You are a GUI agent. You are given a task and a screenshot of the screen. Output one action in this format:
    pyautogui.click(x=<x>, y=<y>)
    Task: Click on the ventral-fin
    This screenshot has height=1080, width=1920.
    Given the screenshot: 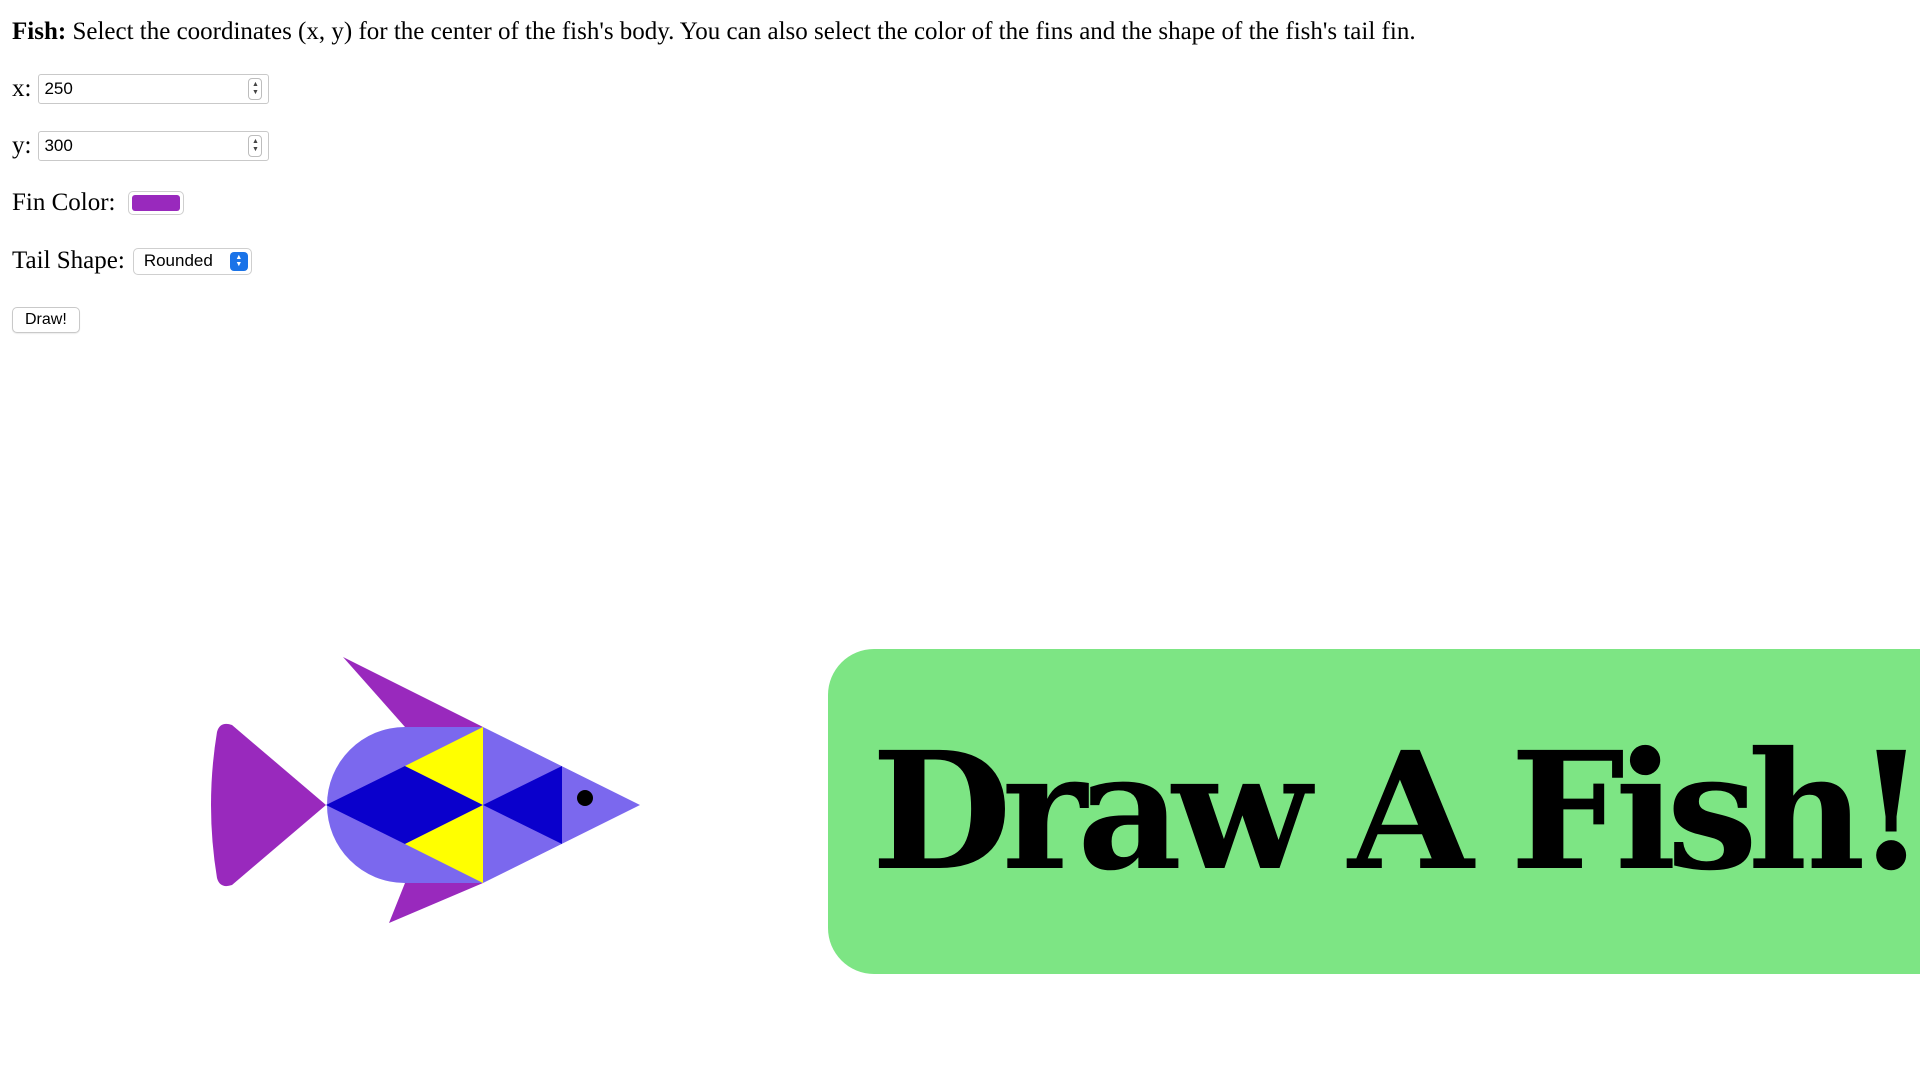 What is the action you would take?
    pyautogui.click(x=436, y=903)
    